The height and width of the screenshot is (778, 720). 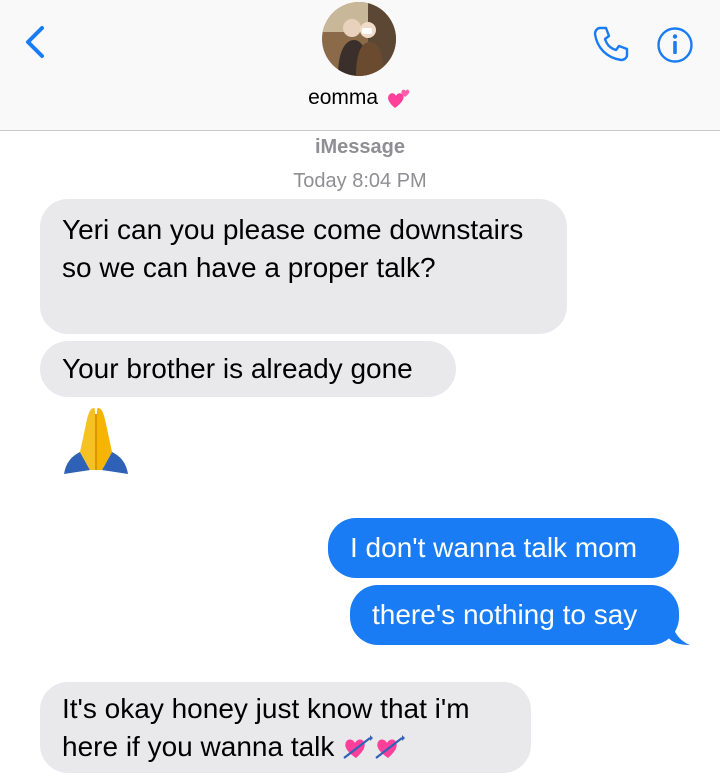 I want to click on contact-name: eomma, so click(x=360, y=98).